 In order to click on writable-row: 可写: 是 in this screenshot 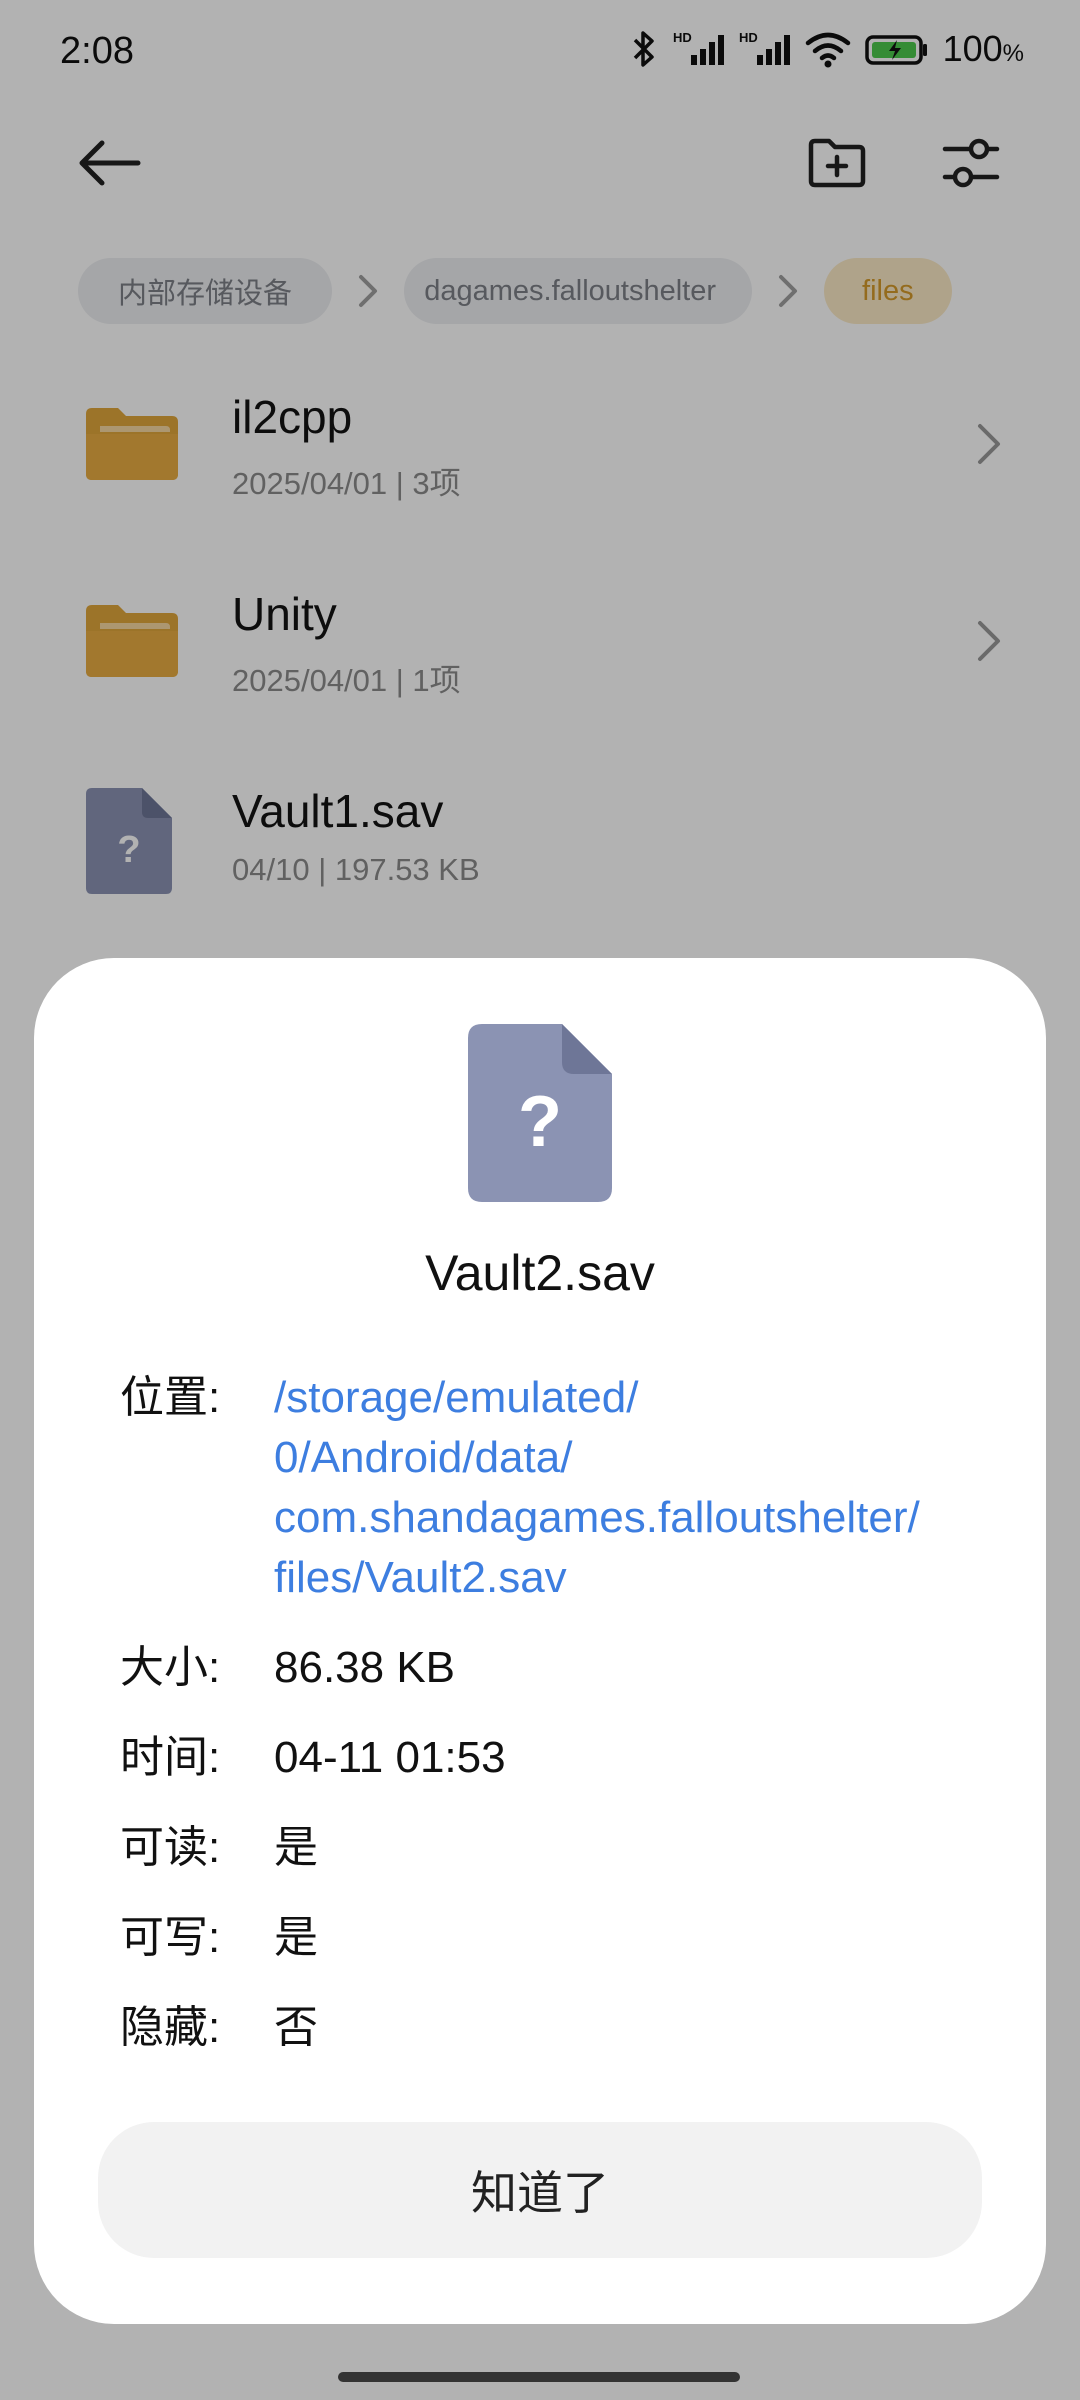, I will do `click(560, 1938)`.